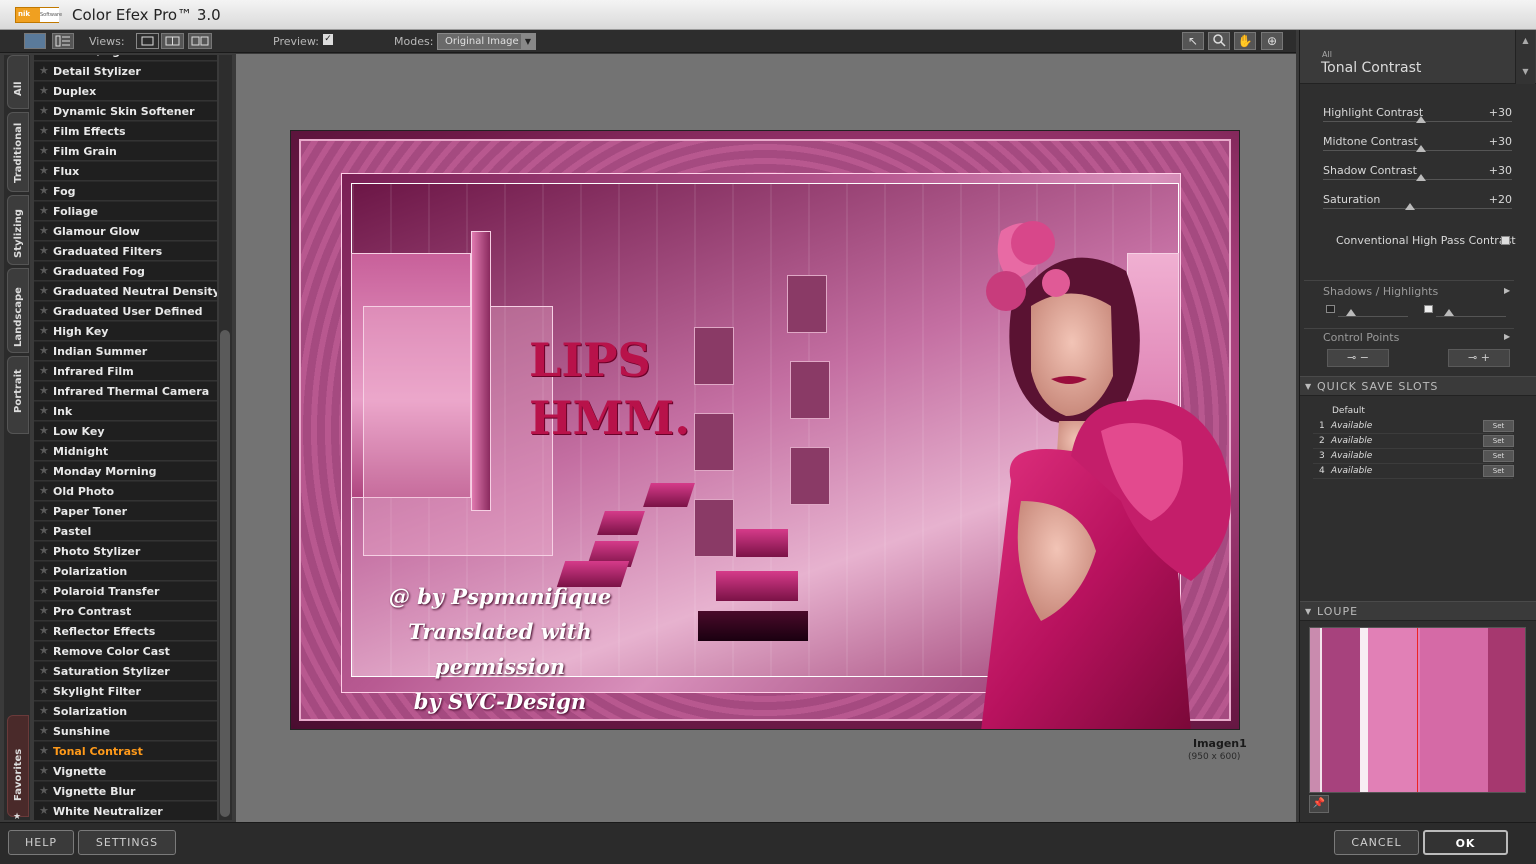 The height and width of the screenshot is (864, 1536). What do you see at coordinates (1465, 842) in the screenshot?
I see `ok-button: OK` at bounding box center [1465, 842].